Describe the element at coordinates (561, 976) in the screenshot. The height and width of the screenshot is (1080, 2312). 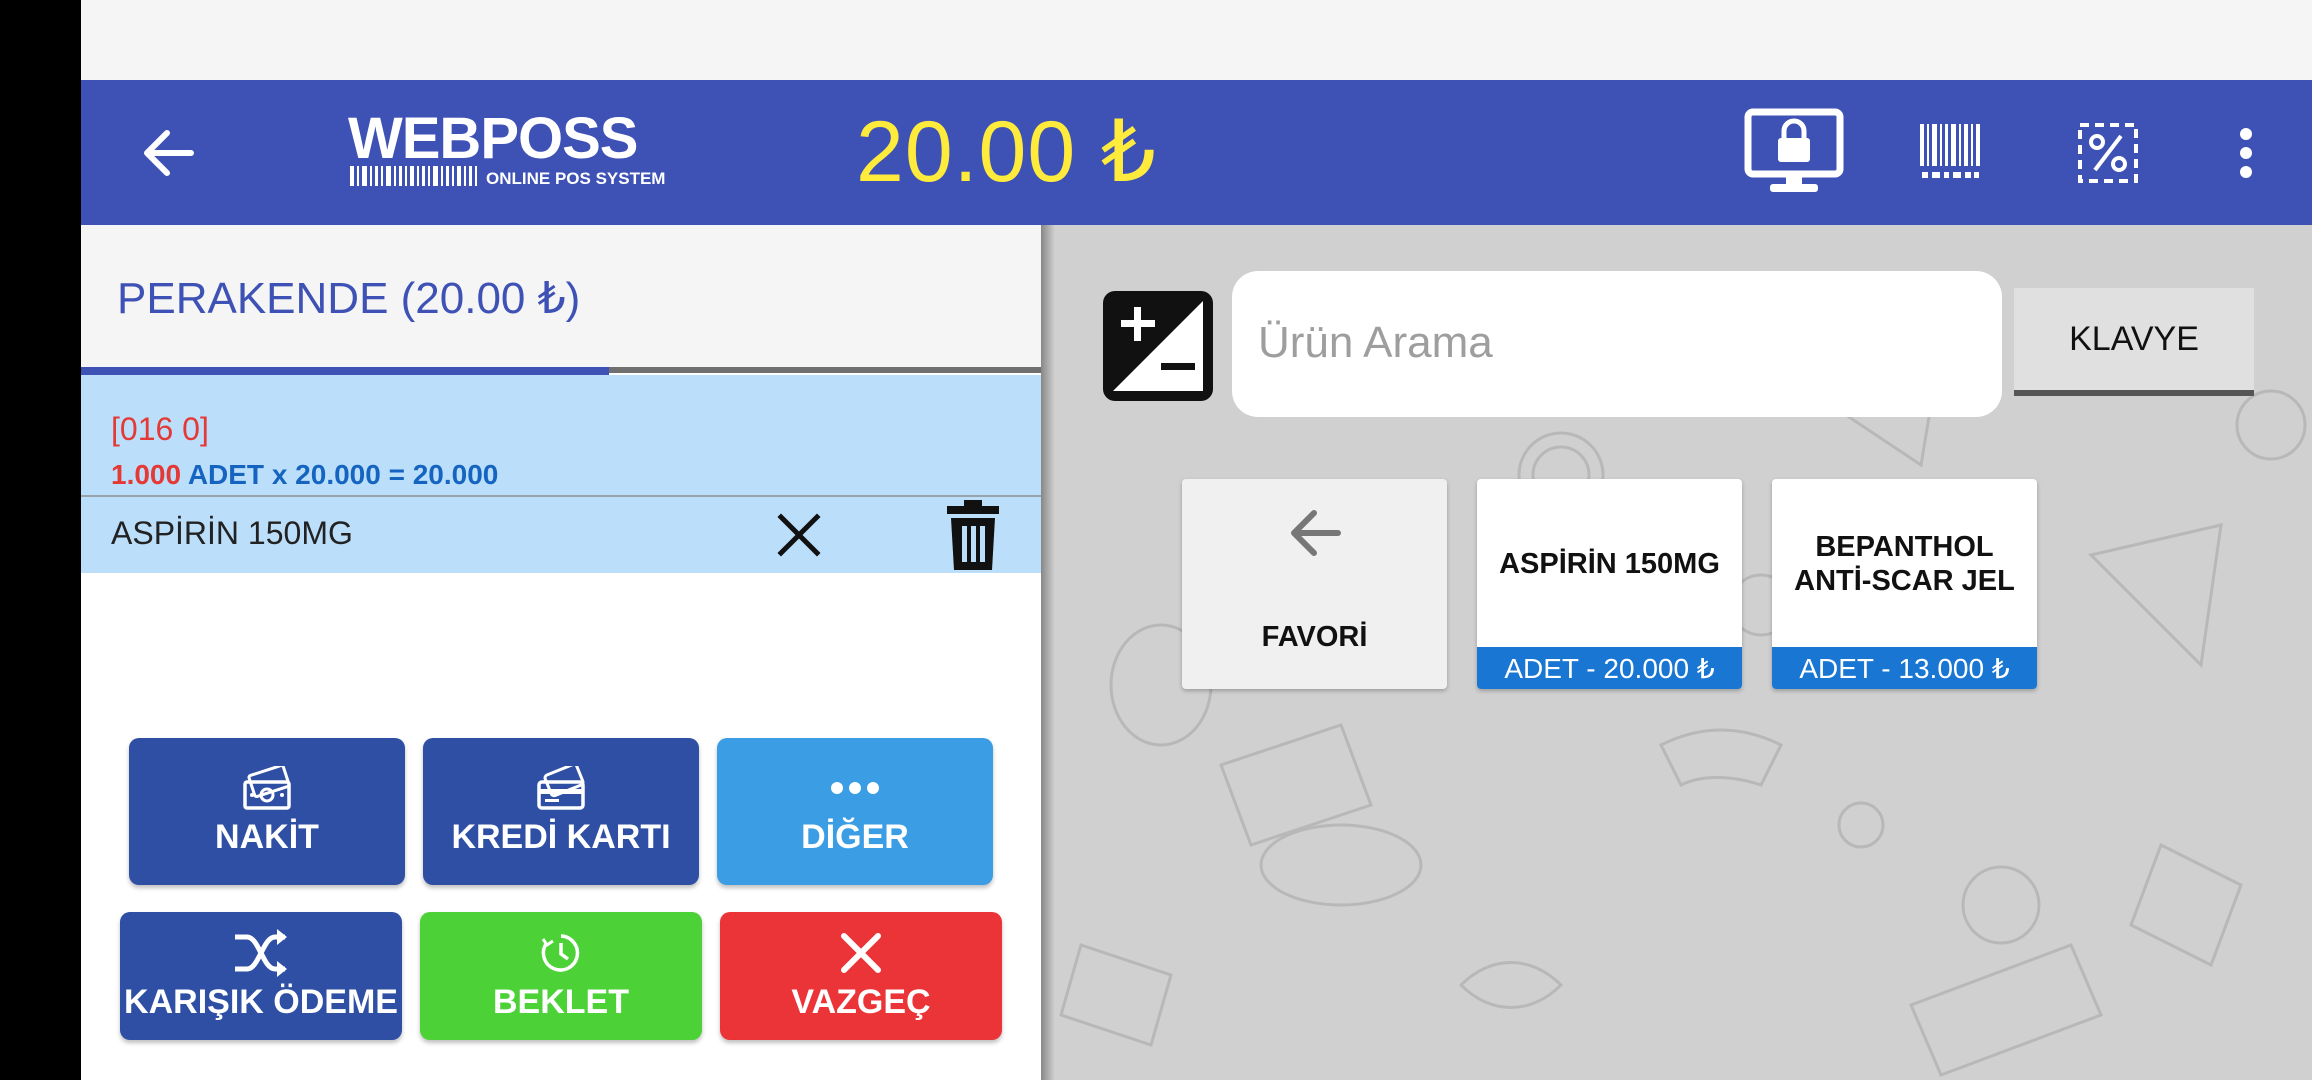
I see `hold-button: BEKLET` at that location.